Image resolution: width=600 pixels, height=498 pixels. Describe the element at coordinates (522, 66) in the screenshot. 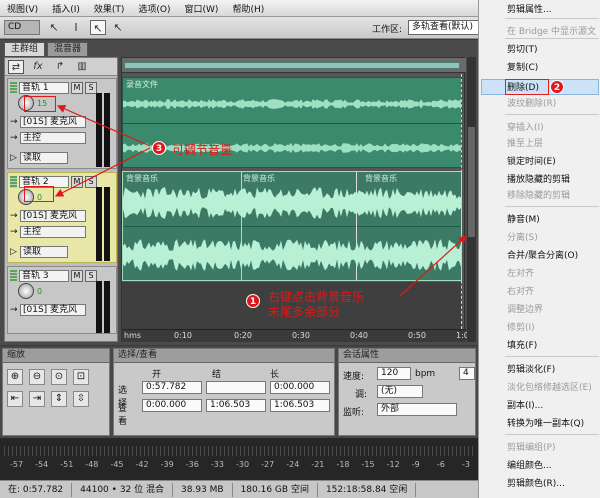

I see `context-menu-item: 复制(C)` at that location.